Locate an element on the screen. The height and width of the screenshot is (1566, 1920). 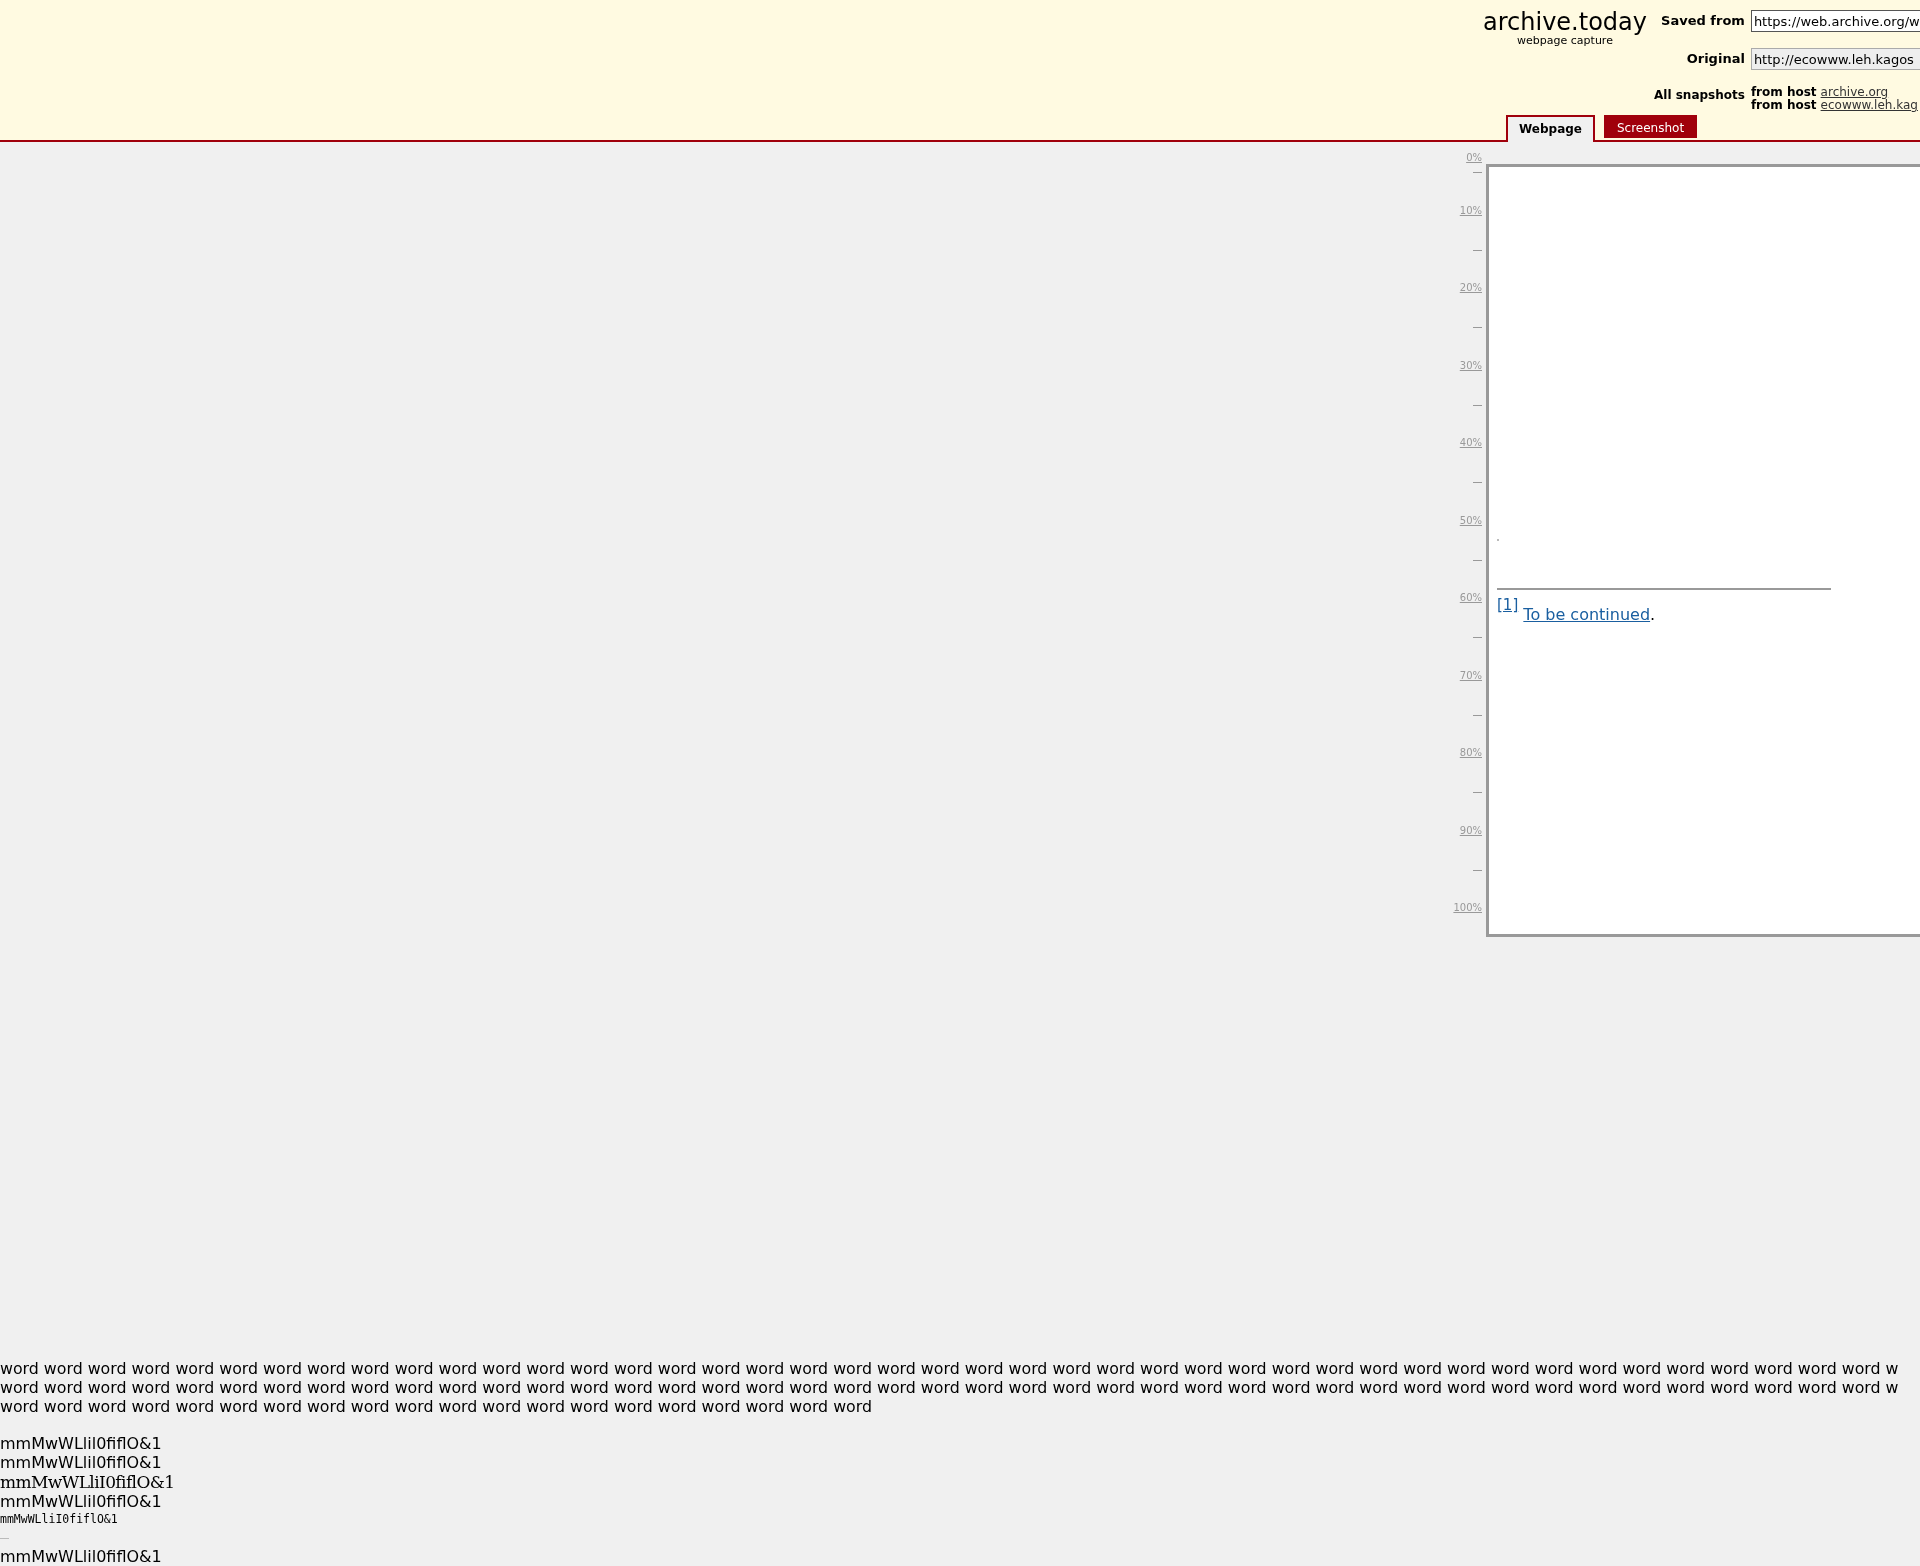
field-label: Original is located at coordinates (1715, 58).